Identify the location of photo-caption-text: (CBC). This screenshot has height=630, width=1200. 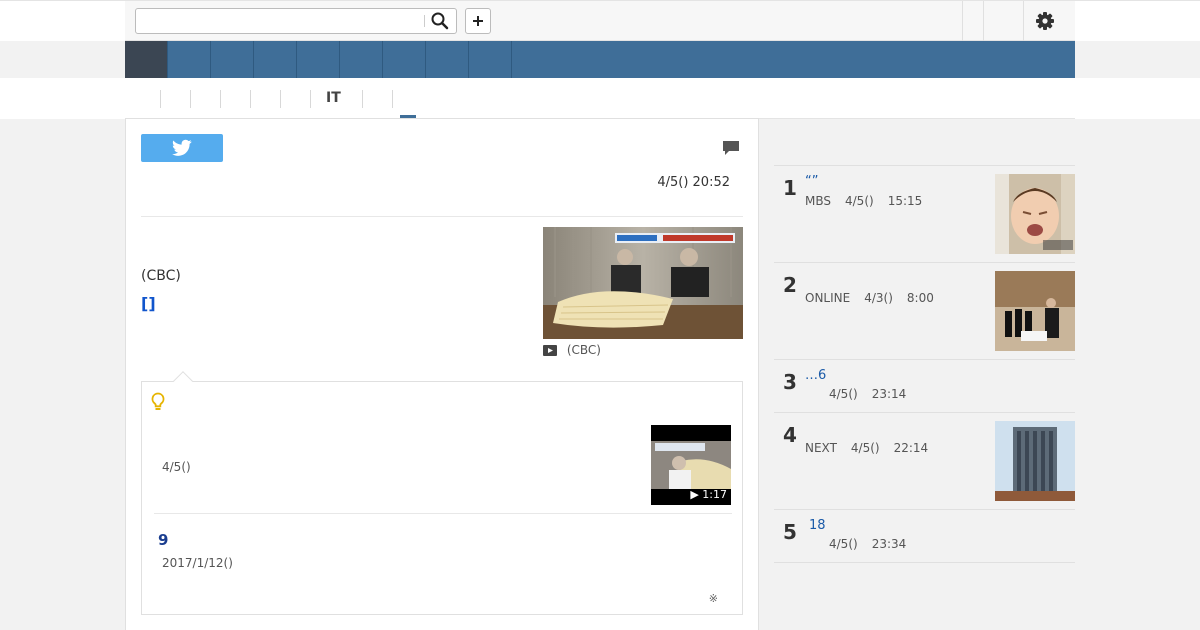
(583, 350).